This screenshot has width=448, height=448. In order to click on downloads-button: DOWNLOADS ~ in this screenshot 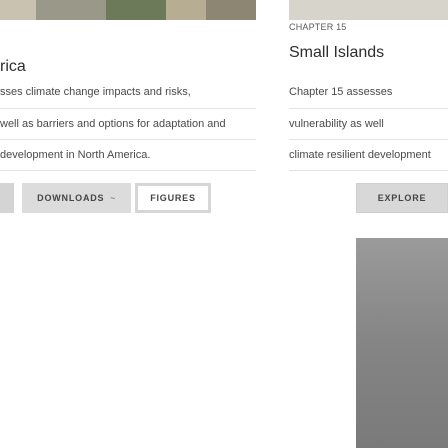, I will do `click(76, 198)`.